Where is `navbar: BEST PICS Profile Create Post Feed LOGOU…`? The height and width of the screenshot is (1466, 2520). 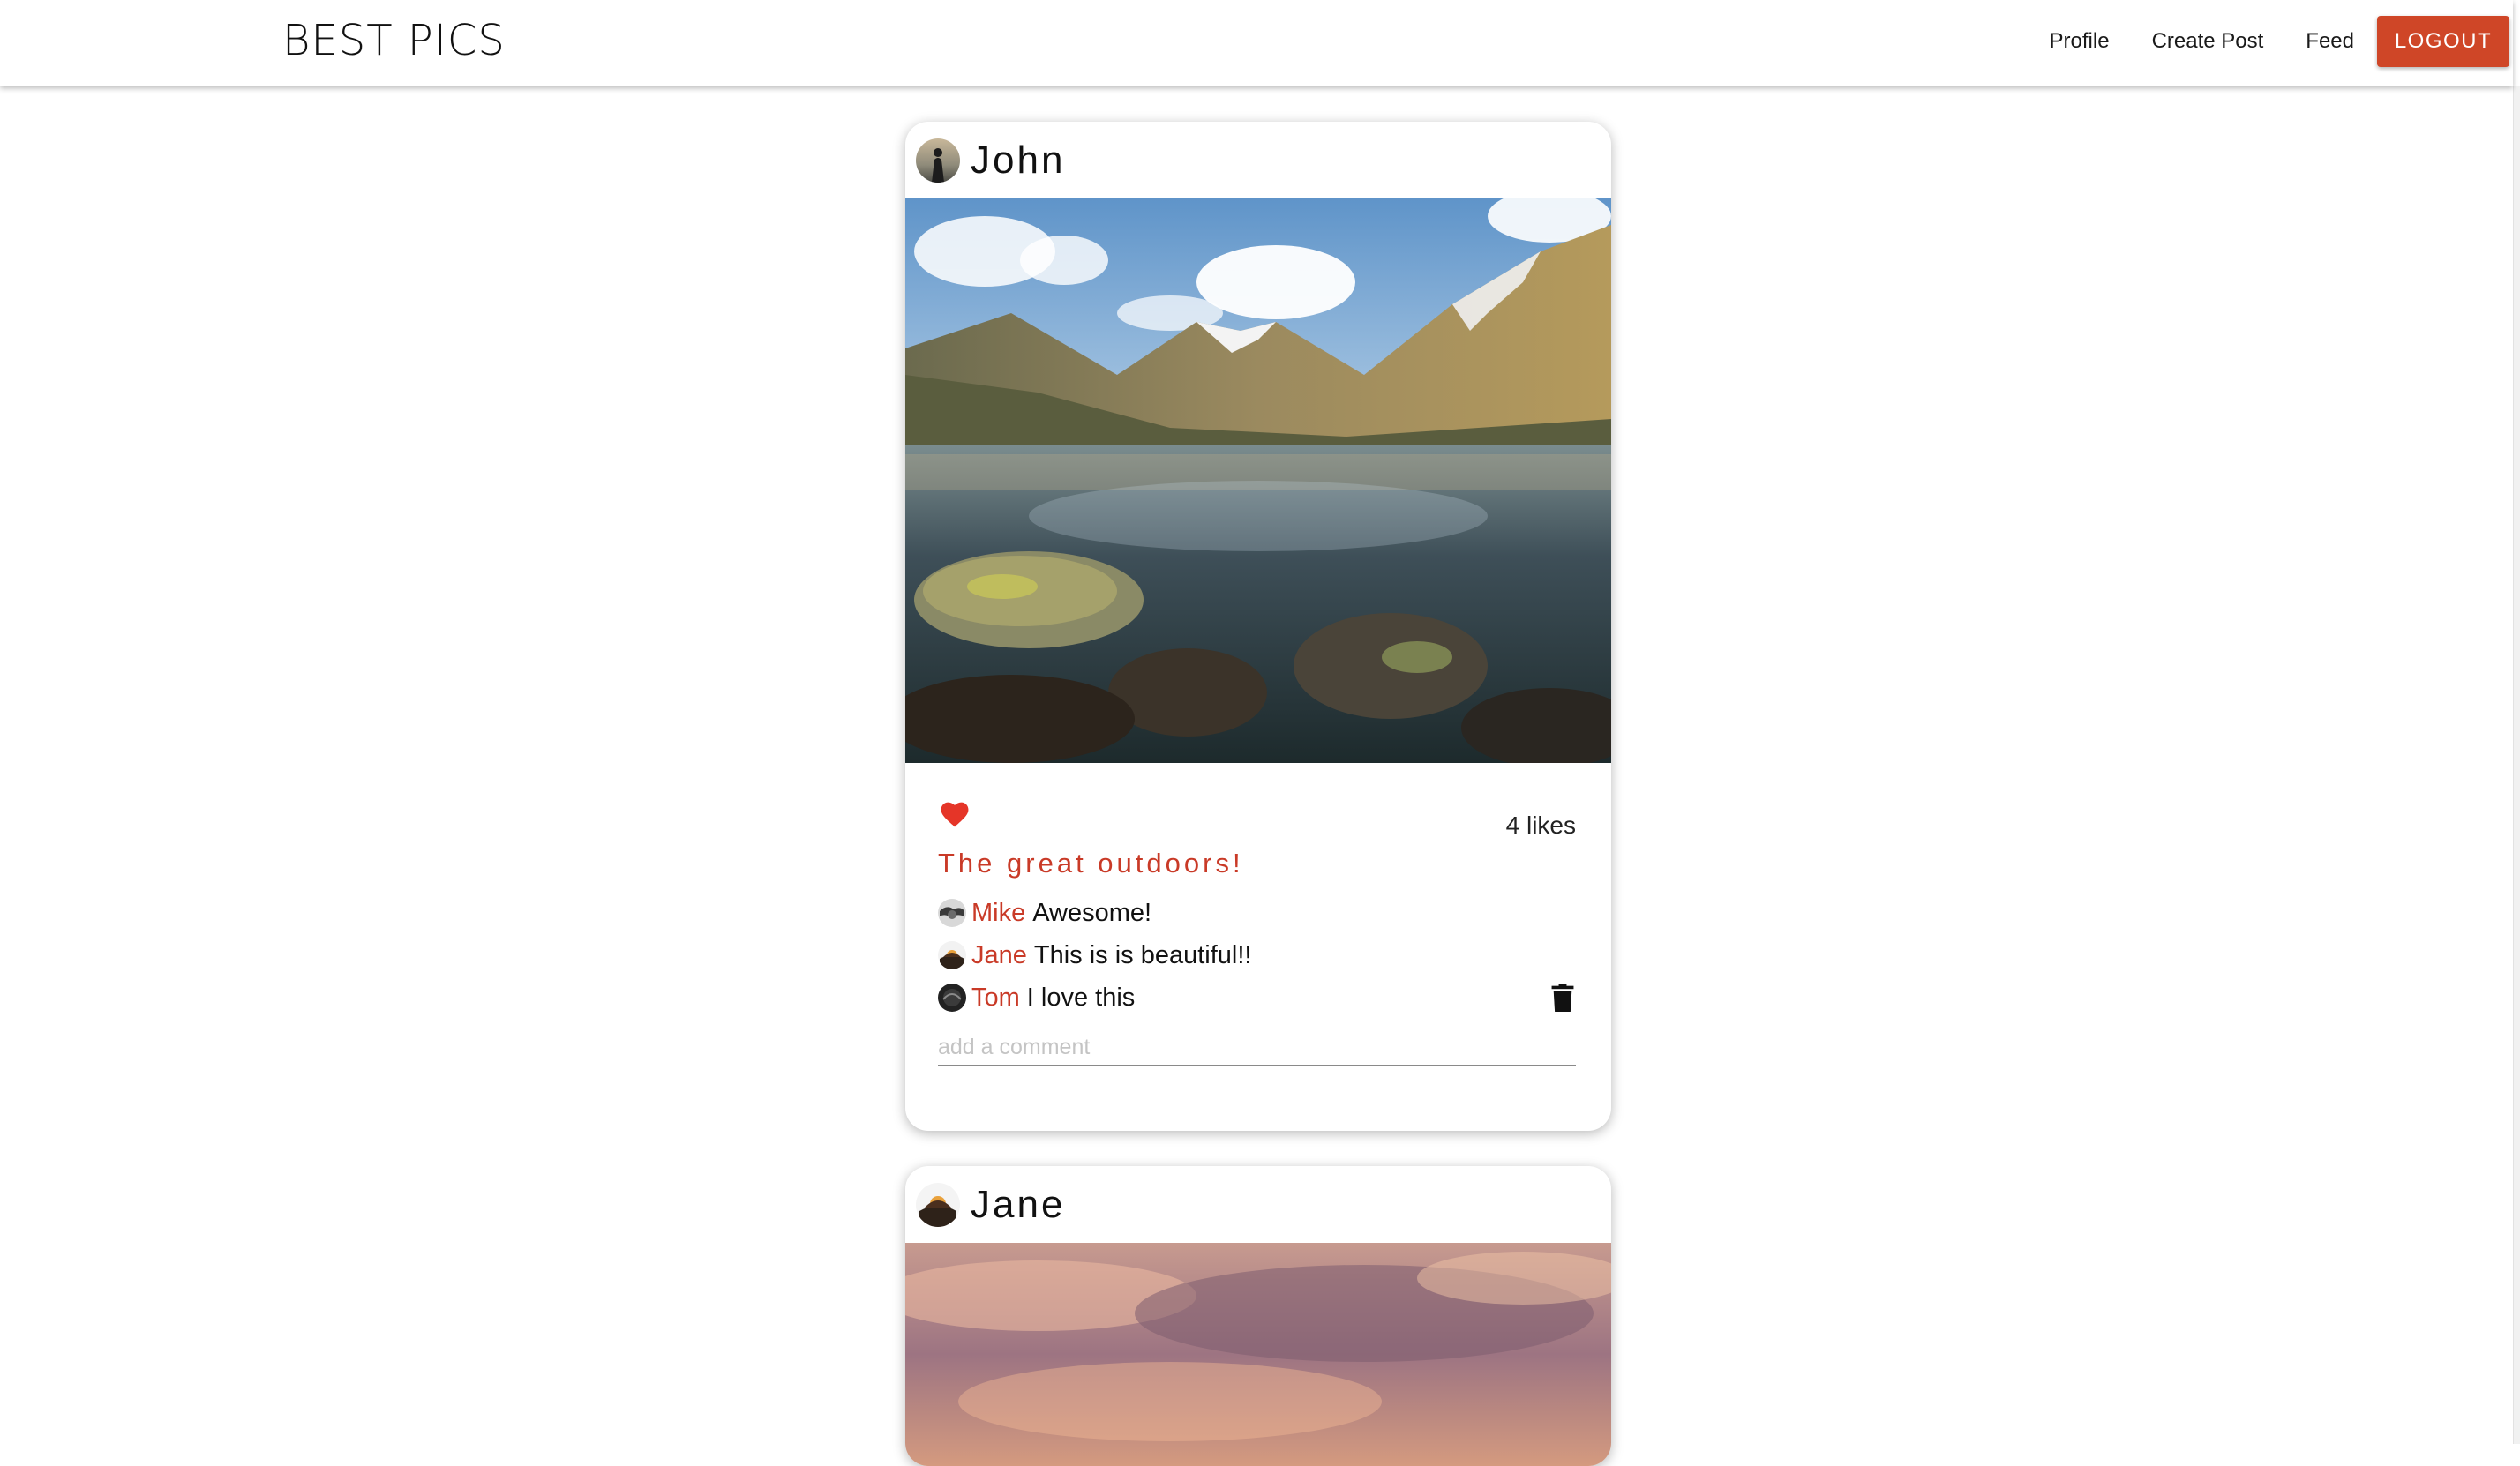
navbar: BEST PICS Profile Create Post Feed LOGOU… is located at coordinates (1256, 43).